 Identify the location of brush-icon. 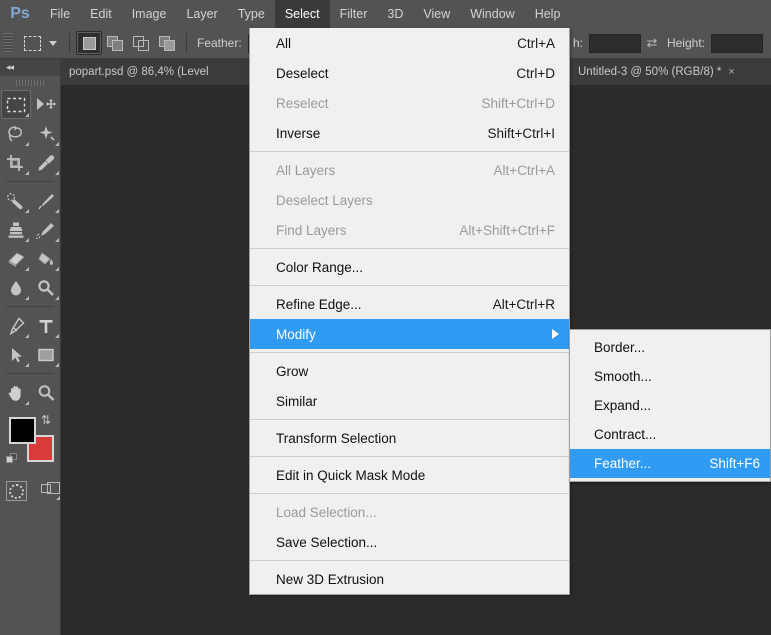
(46, 201).